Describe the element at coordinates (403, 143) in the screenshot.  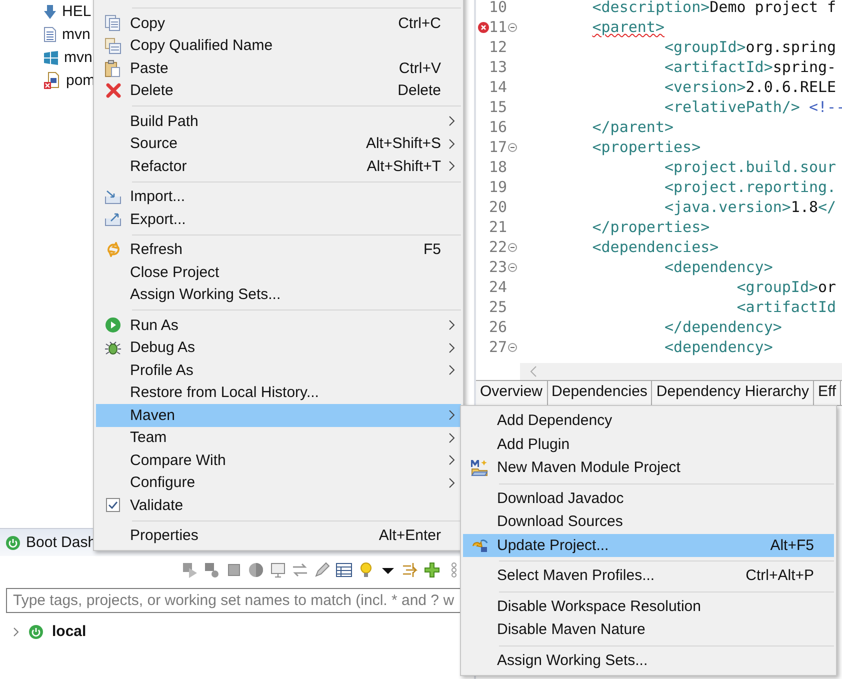
I see `shortcut-label: Alt+Shift+S` at that location.